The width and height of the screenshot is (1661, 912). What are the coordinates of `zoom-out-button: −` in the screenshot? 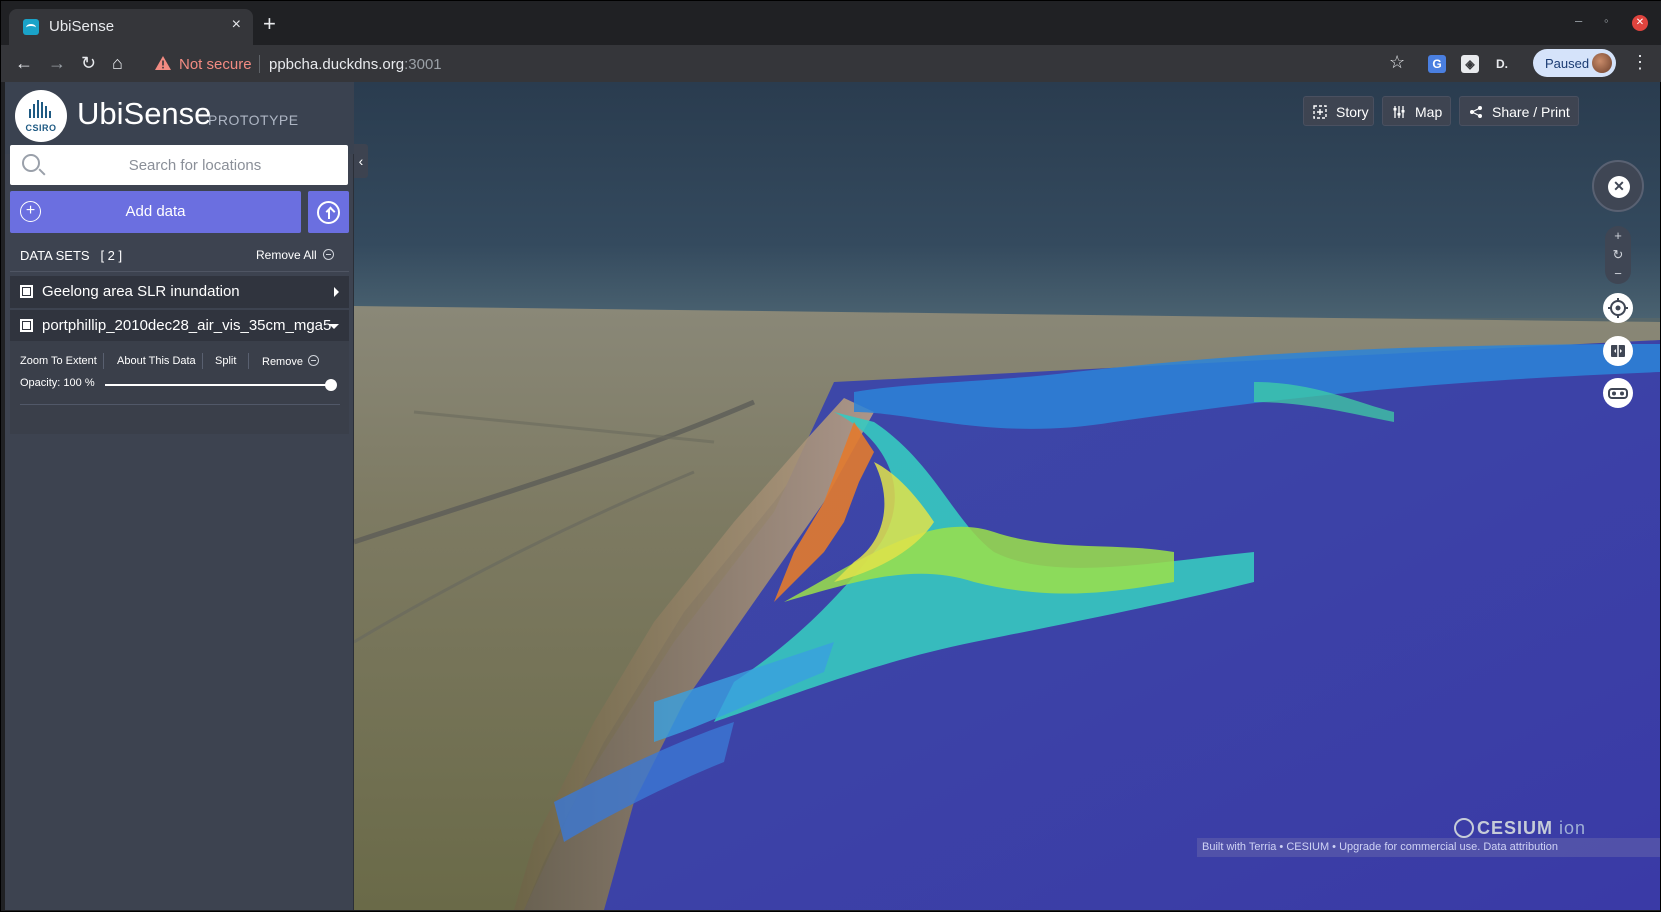 It's located at (1618, 273).